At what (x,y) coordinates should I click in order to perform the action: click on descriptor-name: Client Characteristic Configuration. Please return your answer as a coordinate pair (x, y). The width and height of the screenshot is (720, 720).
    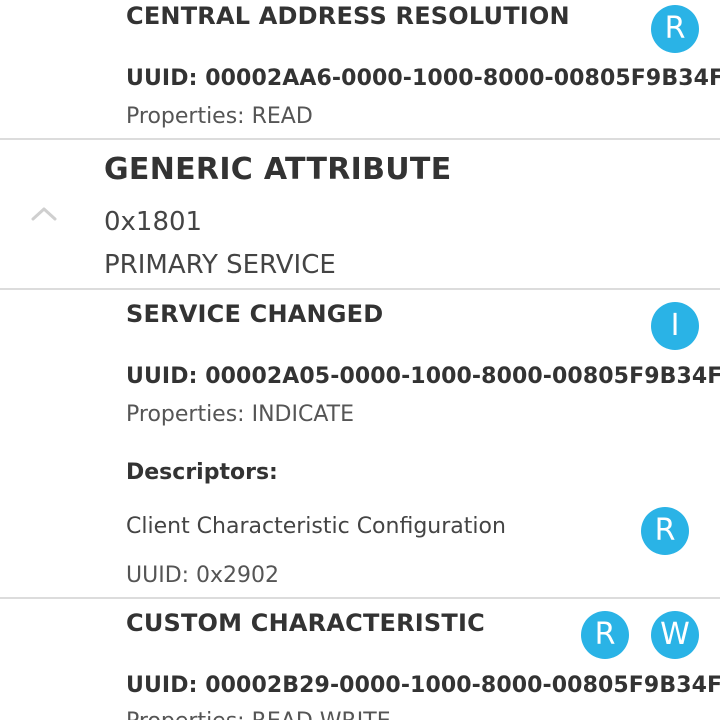
    Looking at the image, I should click on (316, 526).